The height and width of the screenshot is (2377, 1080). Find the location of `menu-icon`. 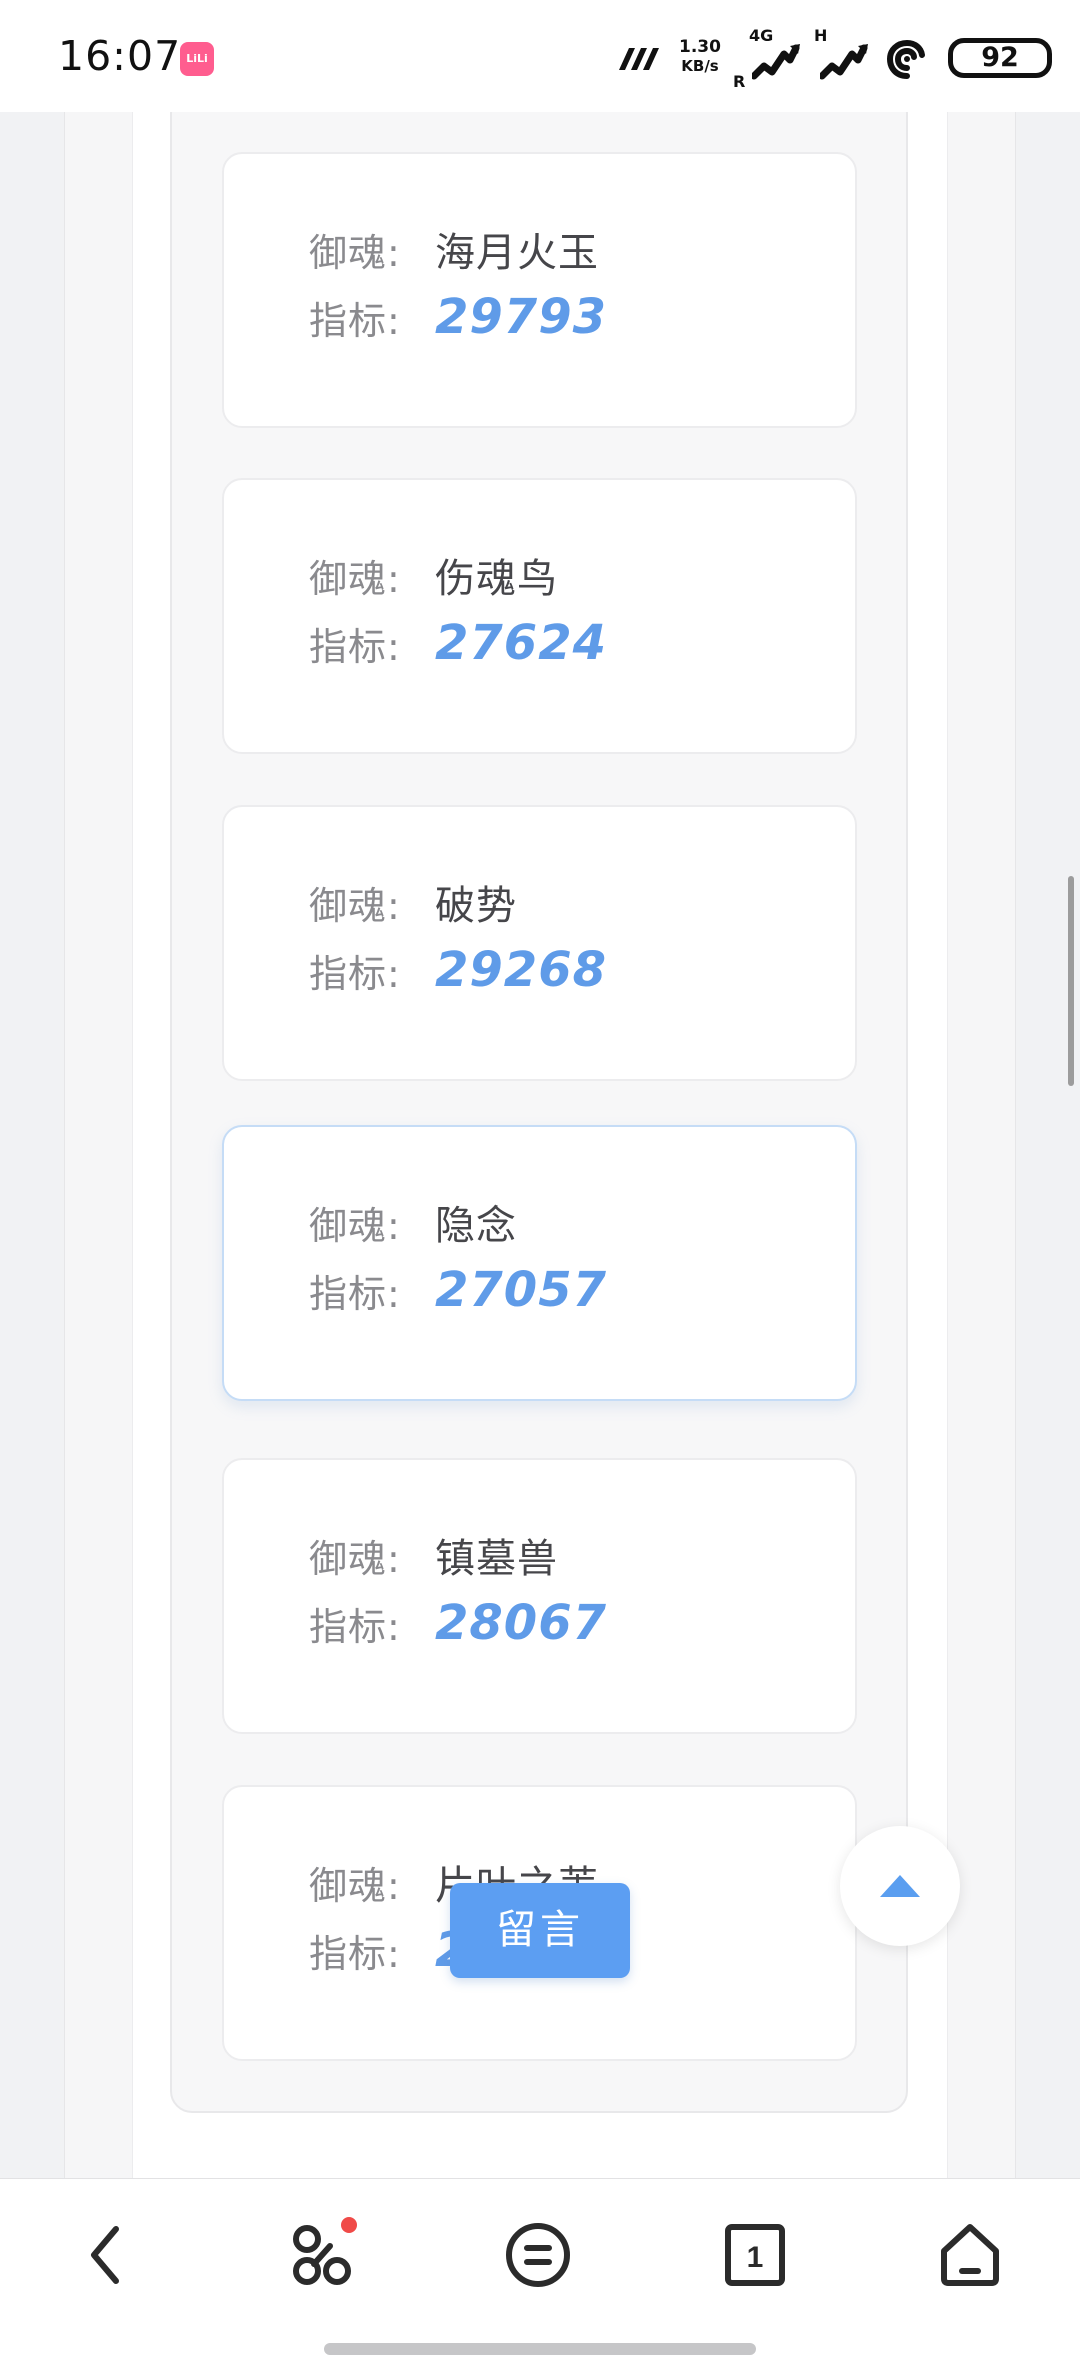

menu-icon is located at coordinates (538, 2255).